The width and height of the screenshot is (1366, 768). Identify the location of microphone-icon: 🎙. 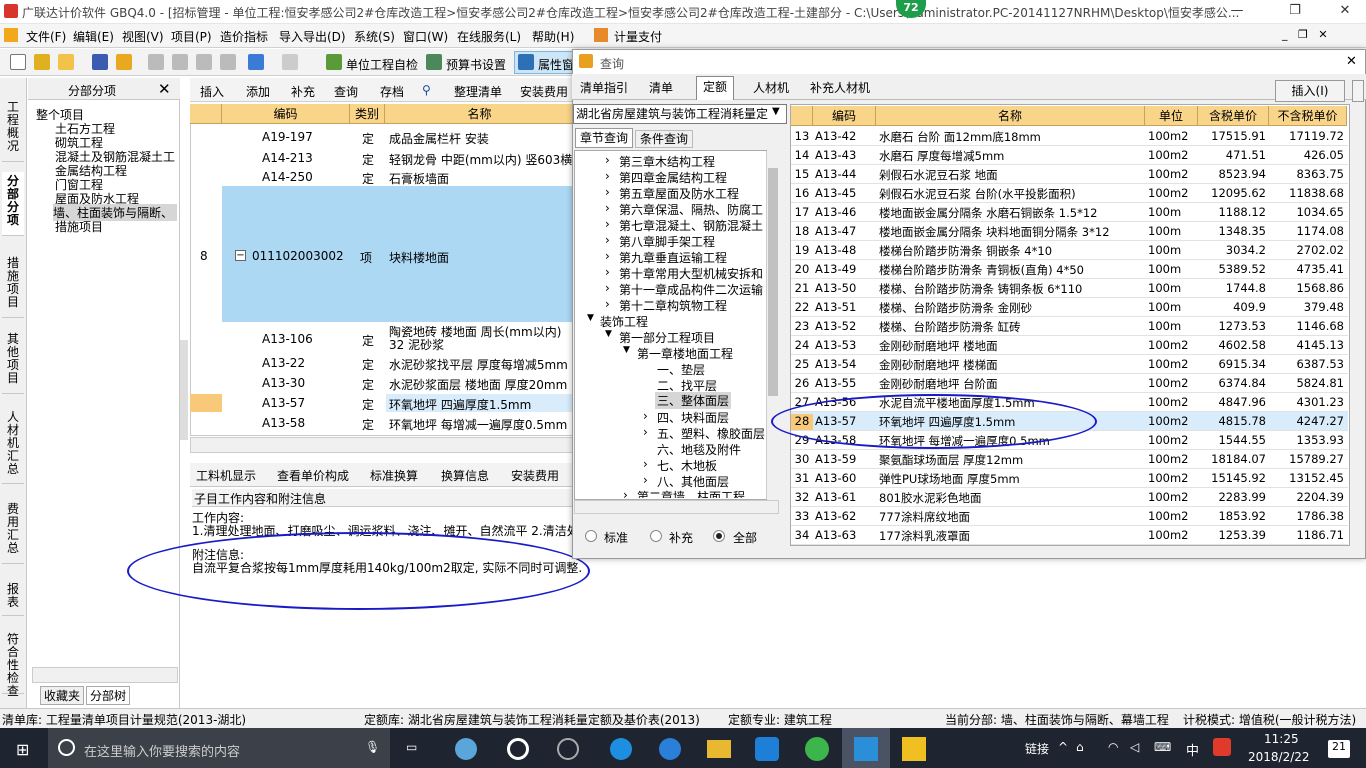
(372, 747).